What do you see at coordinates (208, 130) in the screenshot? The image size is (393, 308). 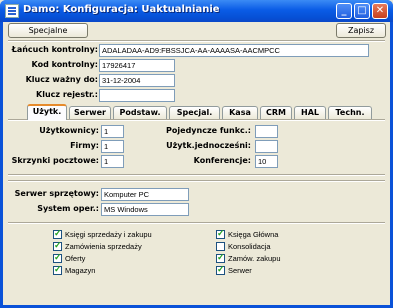 I see `single-user-label: Pojedyncze funkc.:` at bounding box center [208, 130].